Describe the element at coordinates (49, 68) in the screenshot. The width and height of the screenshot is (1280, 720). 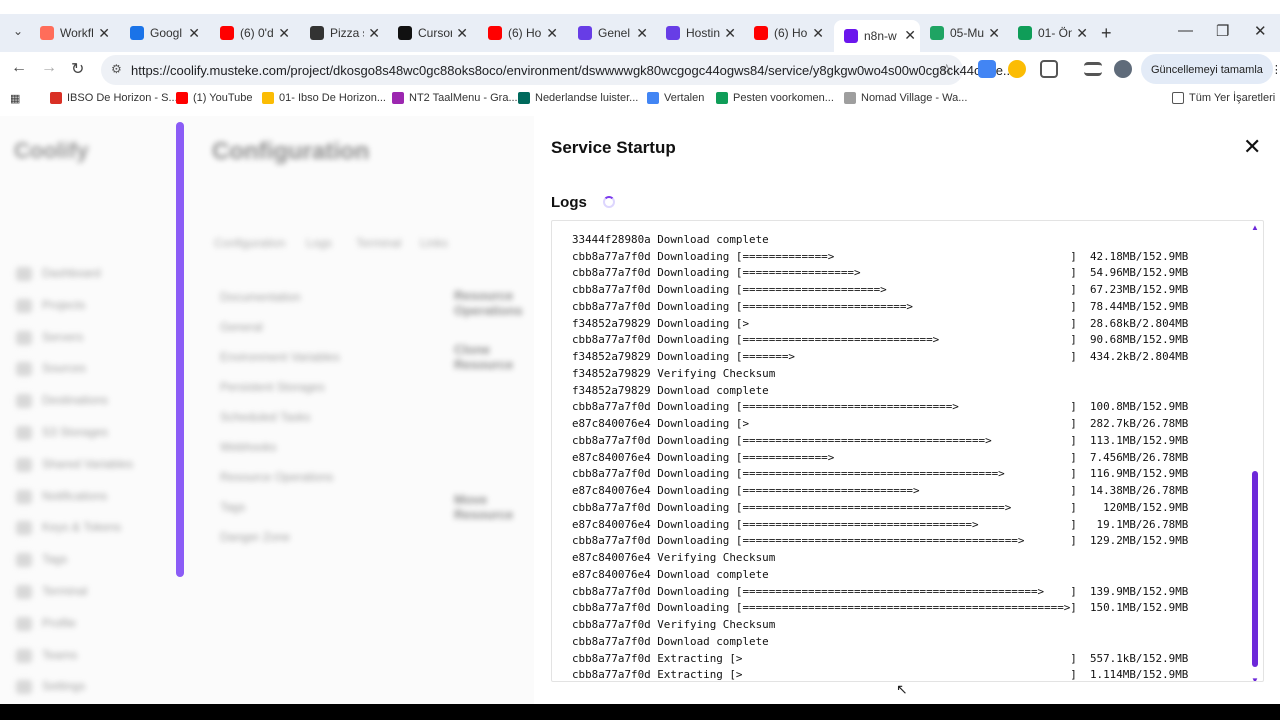
I see `forward-icon: →` at that location.